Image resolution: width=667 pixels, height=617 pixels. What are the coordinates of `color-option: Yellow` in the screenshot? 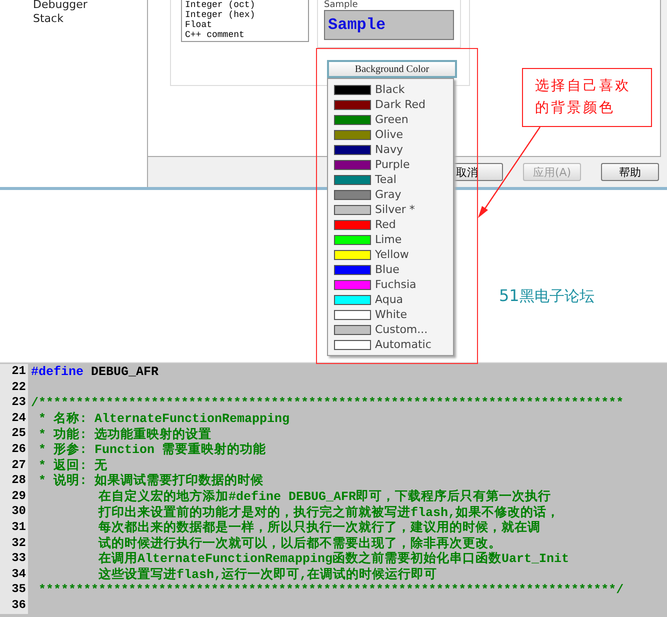 It's located at (392, 254).